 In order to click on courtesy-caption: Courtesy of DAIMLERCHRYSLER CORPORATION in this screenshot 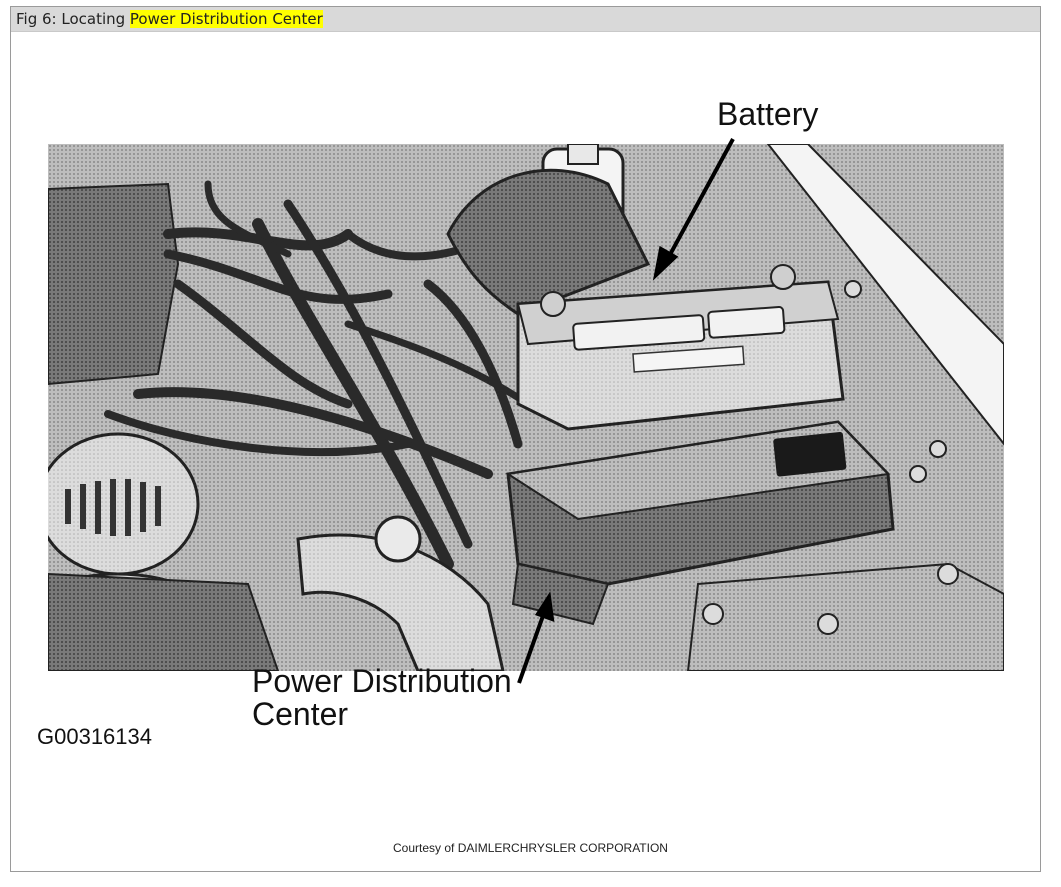, I will do `click(530, 848)`.